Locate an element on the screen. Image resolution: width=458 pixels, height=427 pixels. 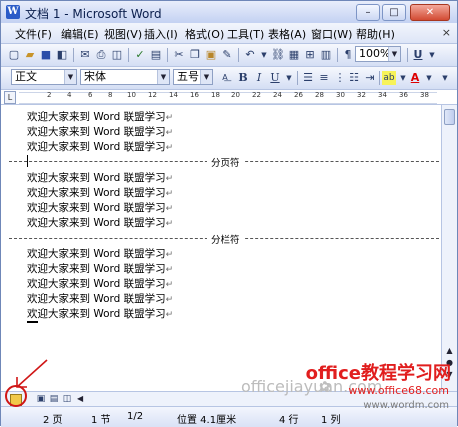
menu-insert: 插入(I) is located at coordinates (161, 34).